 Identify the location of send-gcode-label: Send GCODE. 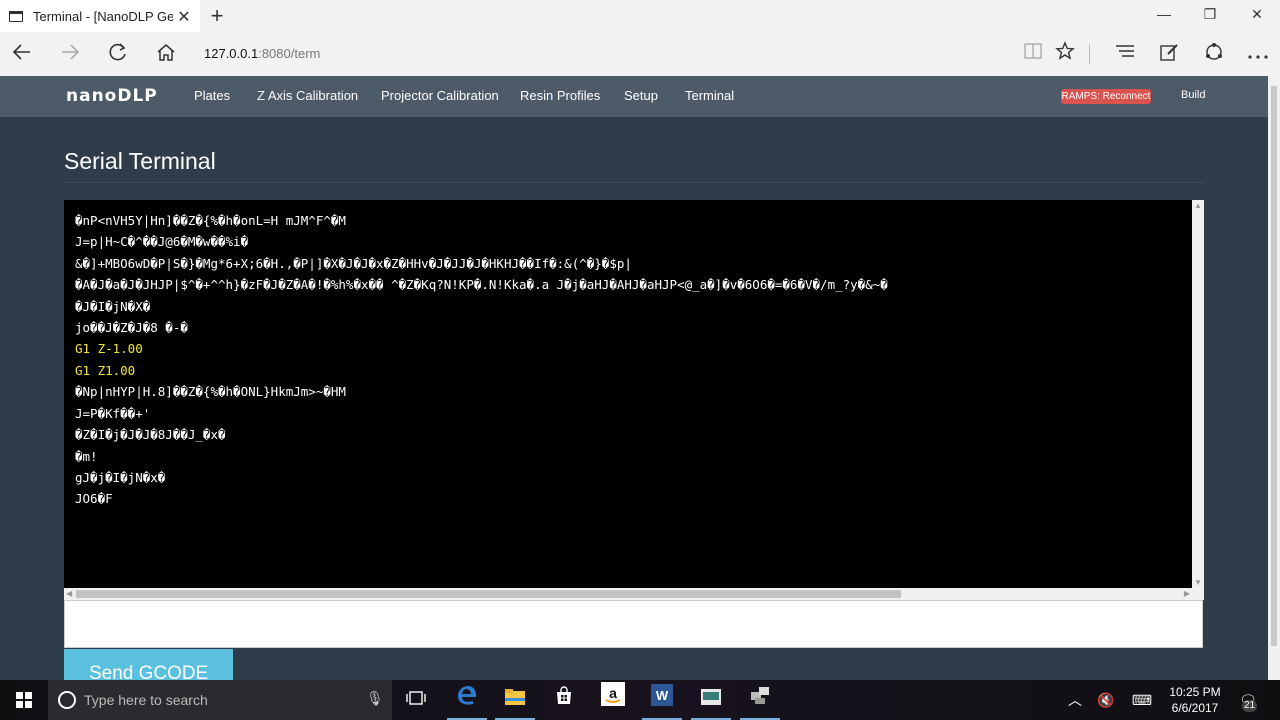
(149, 671).